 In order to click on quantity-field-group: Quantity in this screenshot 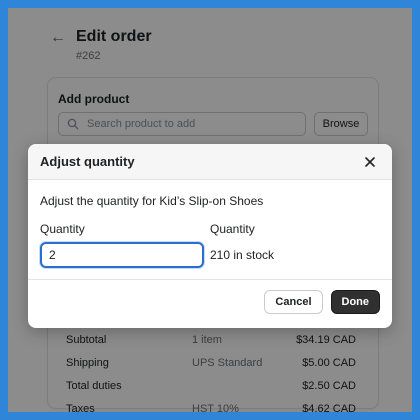, I will do `click(125, 245)`.